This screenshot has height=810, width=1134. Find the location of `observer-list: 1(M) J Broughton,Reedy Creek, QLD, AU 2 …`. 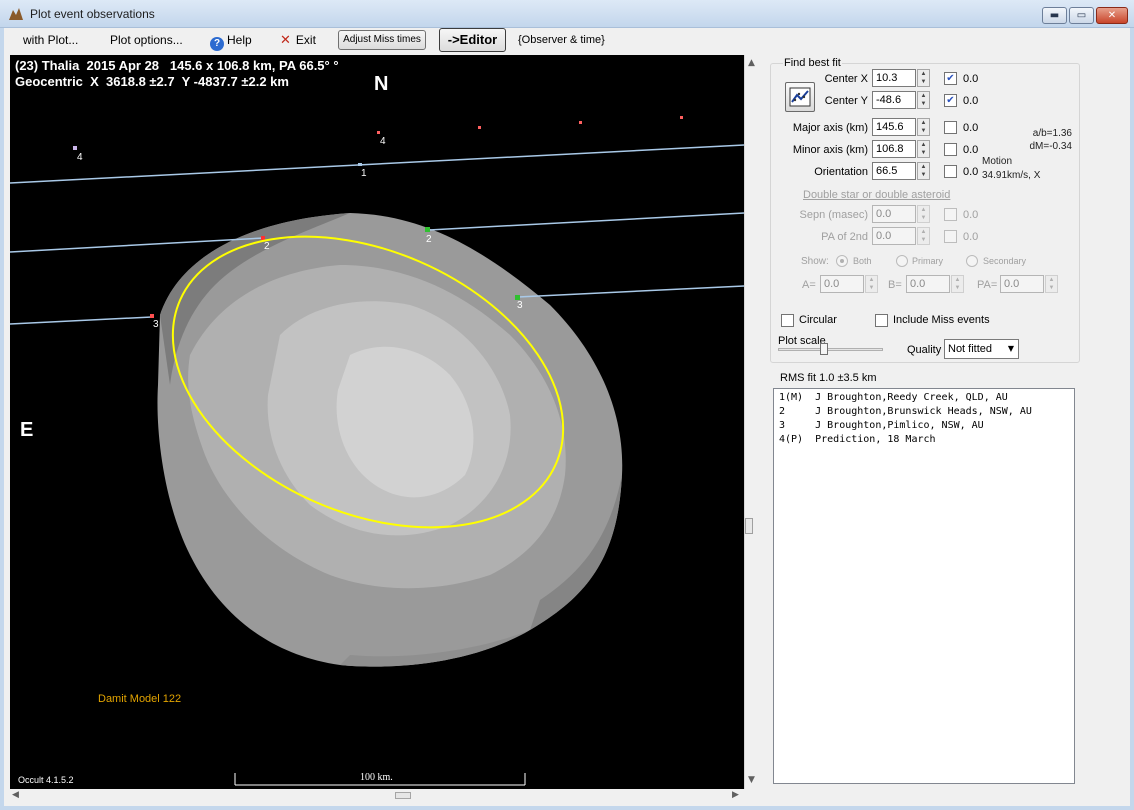

observer-list: 1(M) J Broughton,Reedy Creek, QLD, AU 2 … is located at coordinates (924, 586).